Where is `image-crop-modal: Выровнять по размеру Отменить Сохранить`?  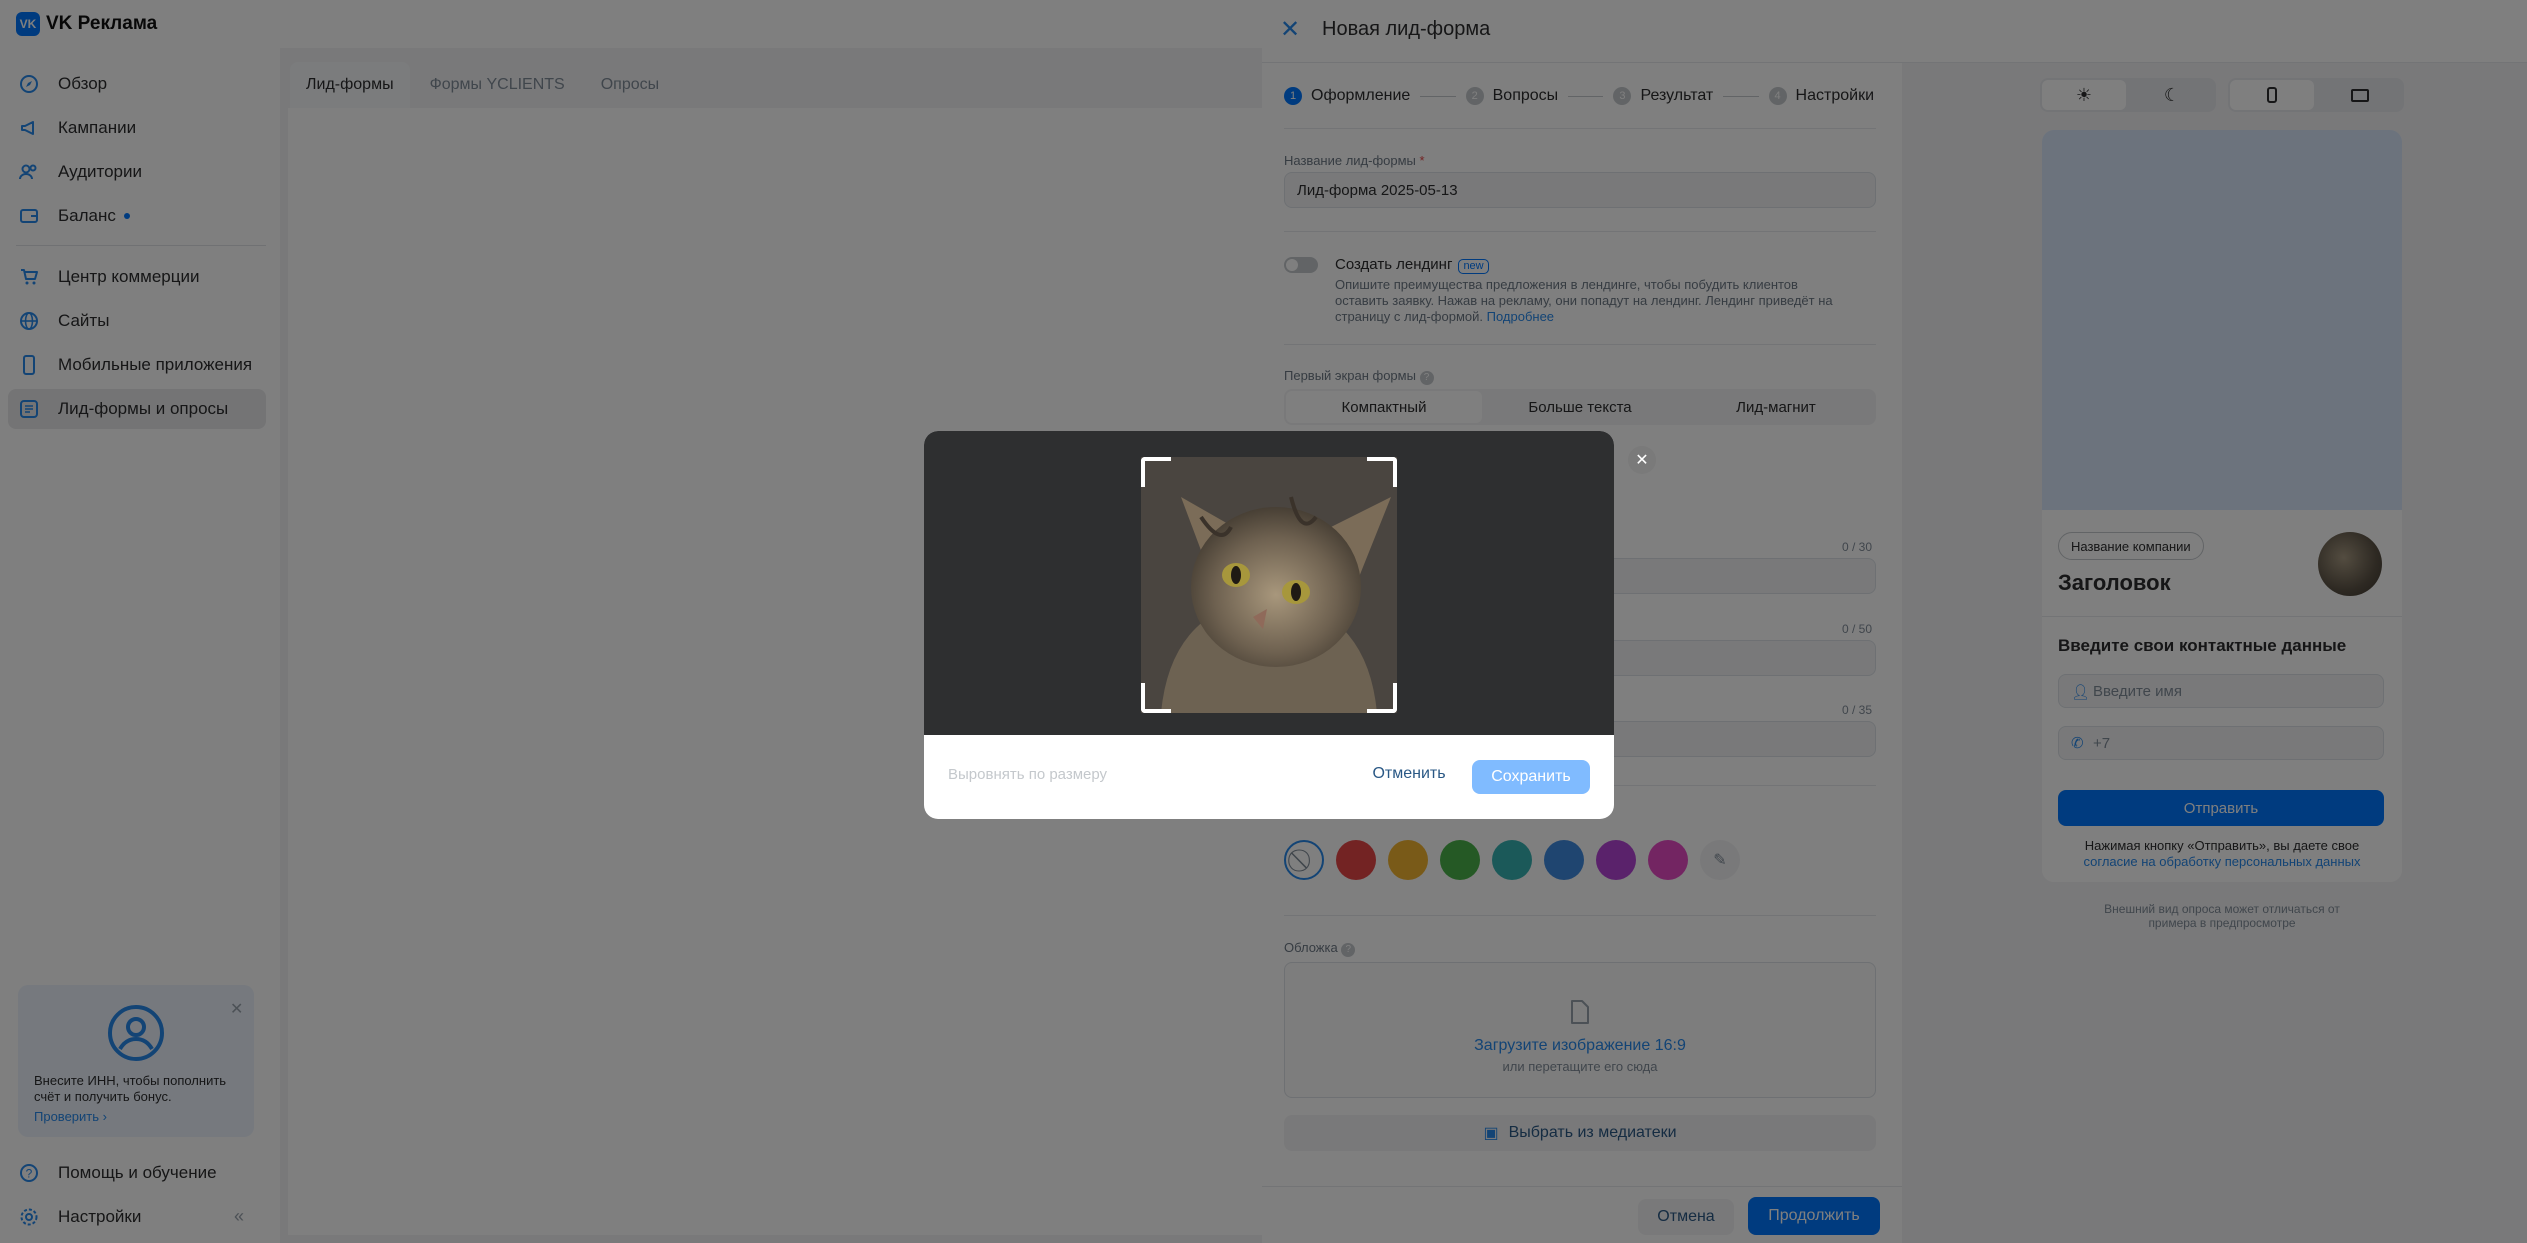 image-crop-modal: Выровнять по размеру Отменить Сохранить is located at coordinates (1269, 625).